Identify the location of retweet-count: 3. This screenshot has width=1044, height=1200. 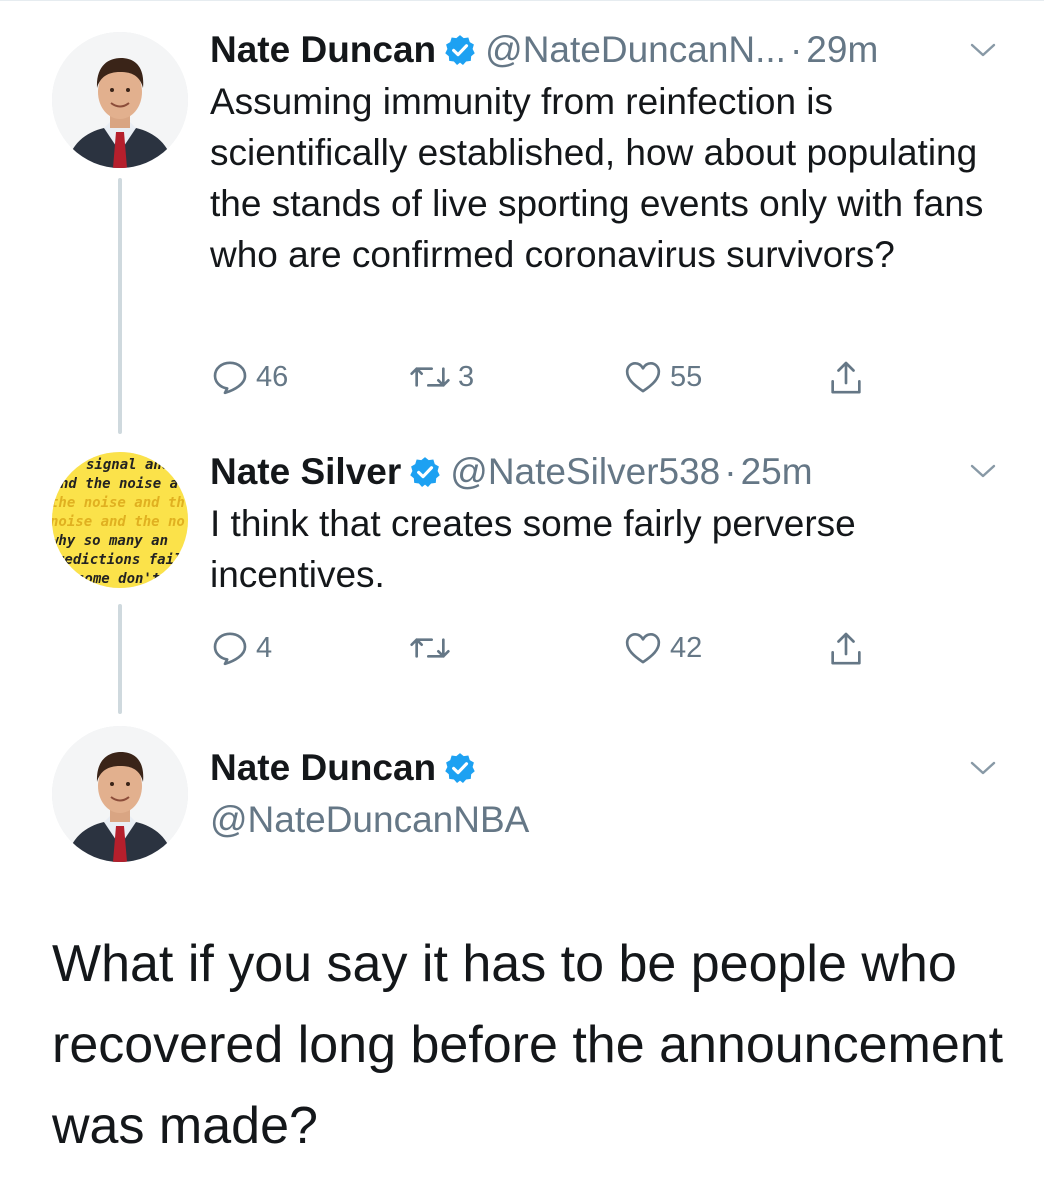
(466, 376).